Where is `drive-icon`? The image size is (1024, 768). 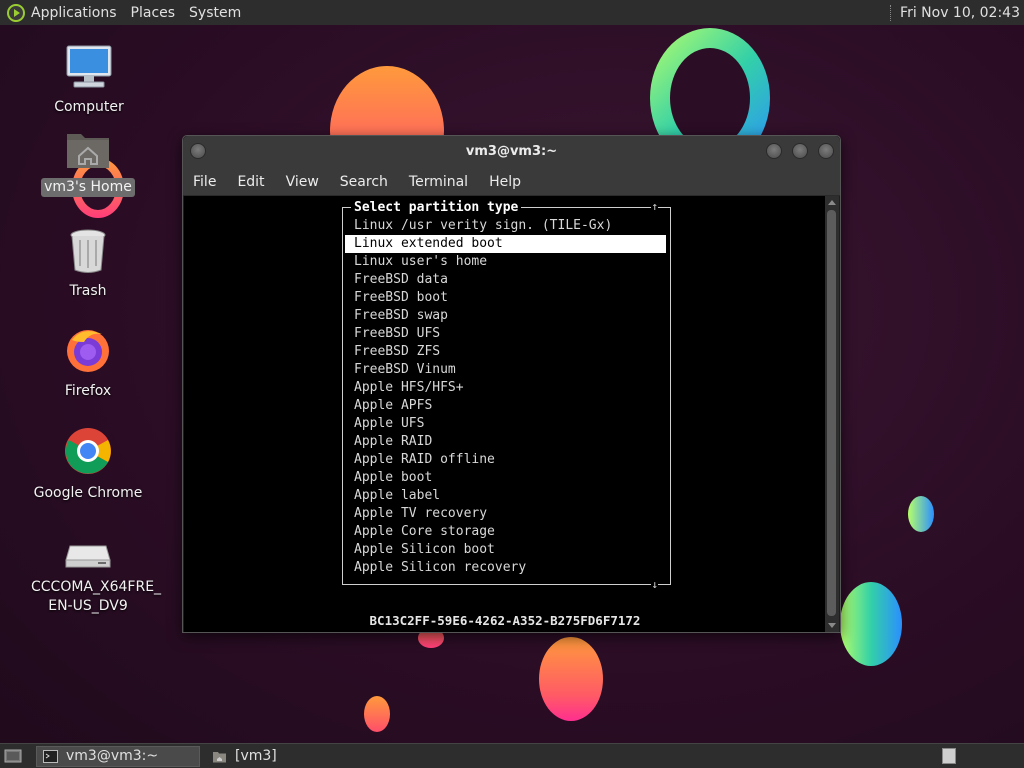 drive-icon is located at coordinates (88, 556).